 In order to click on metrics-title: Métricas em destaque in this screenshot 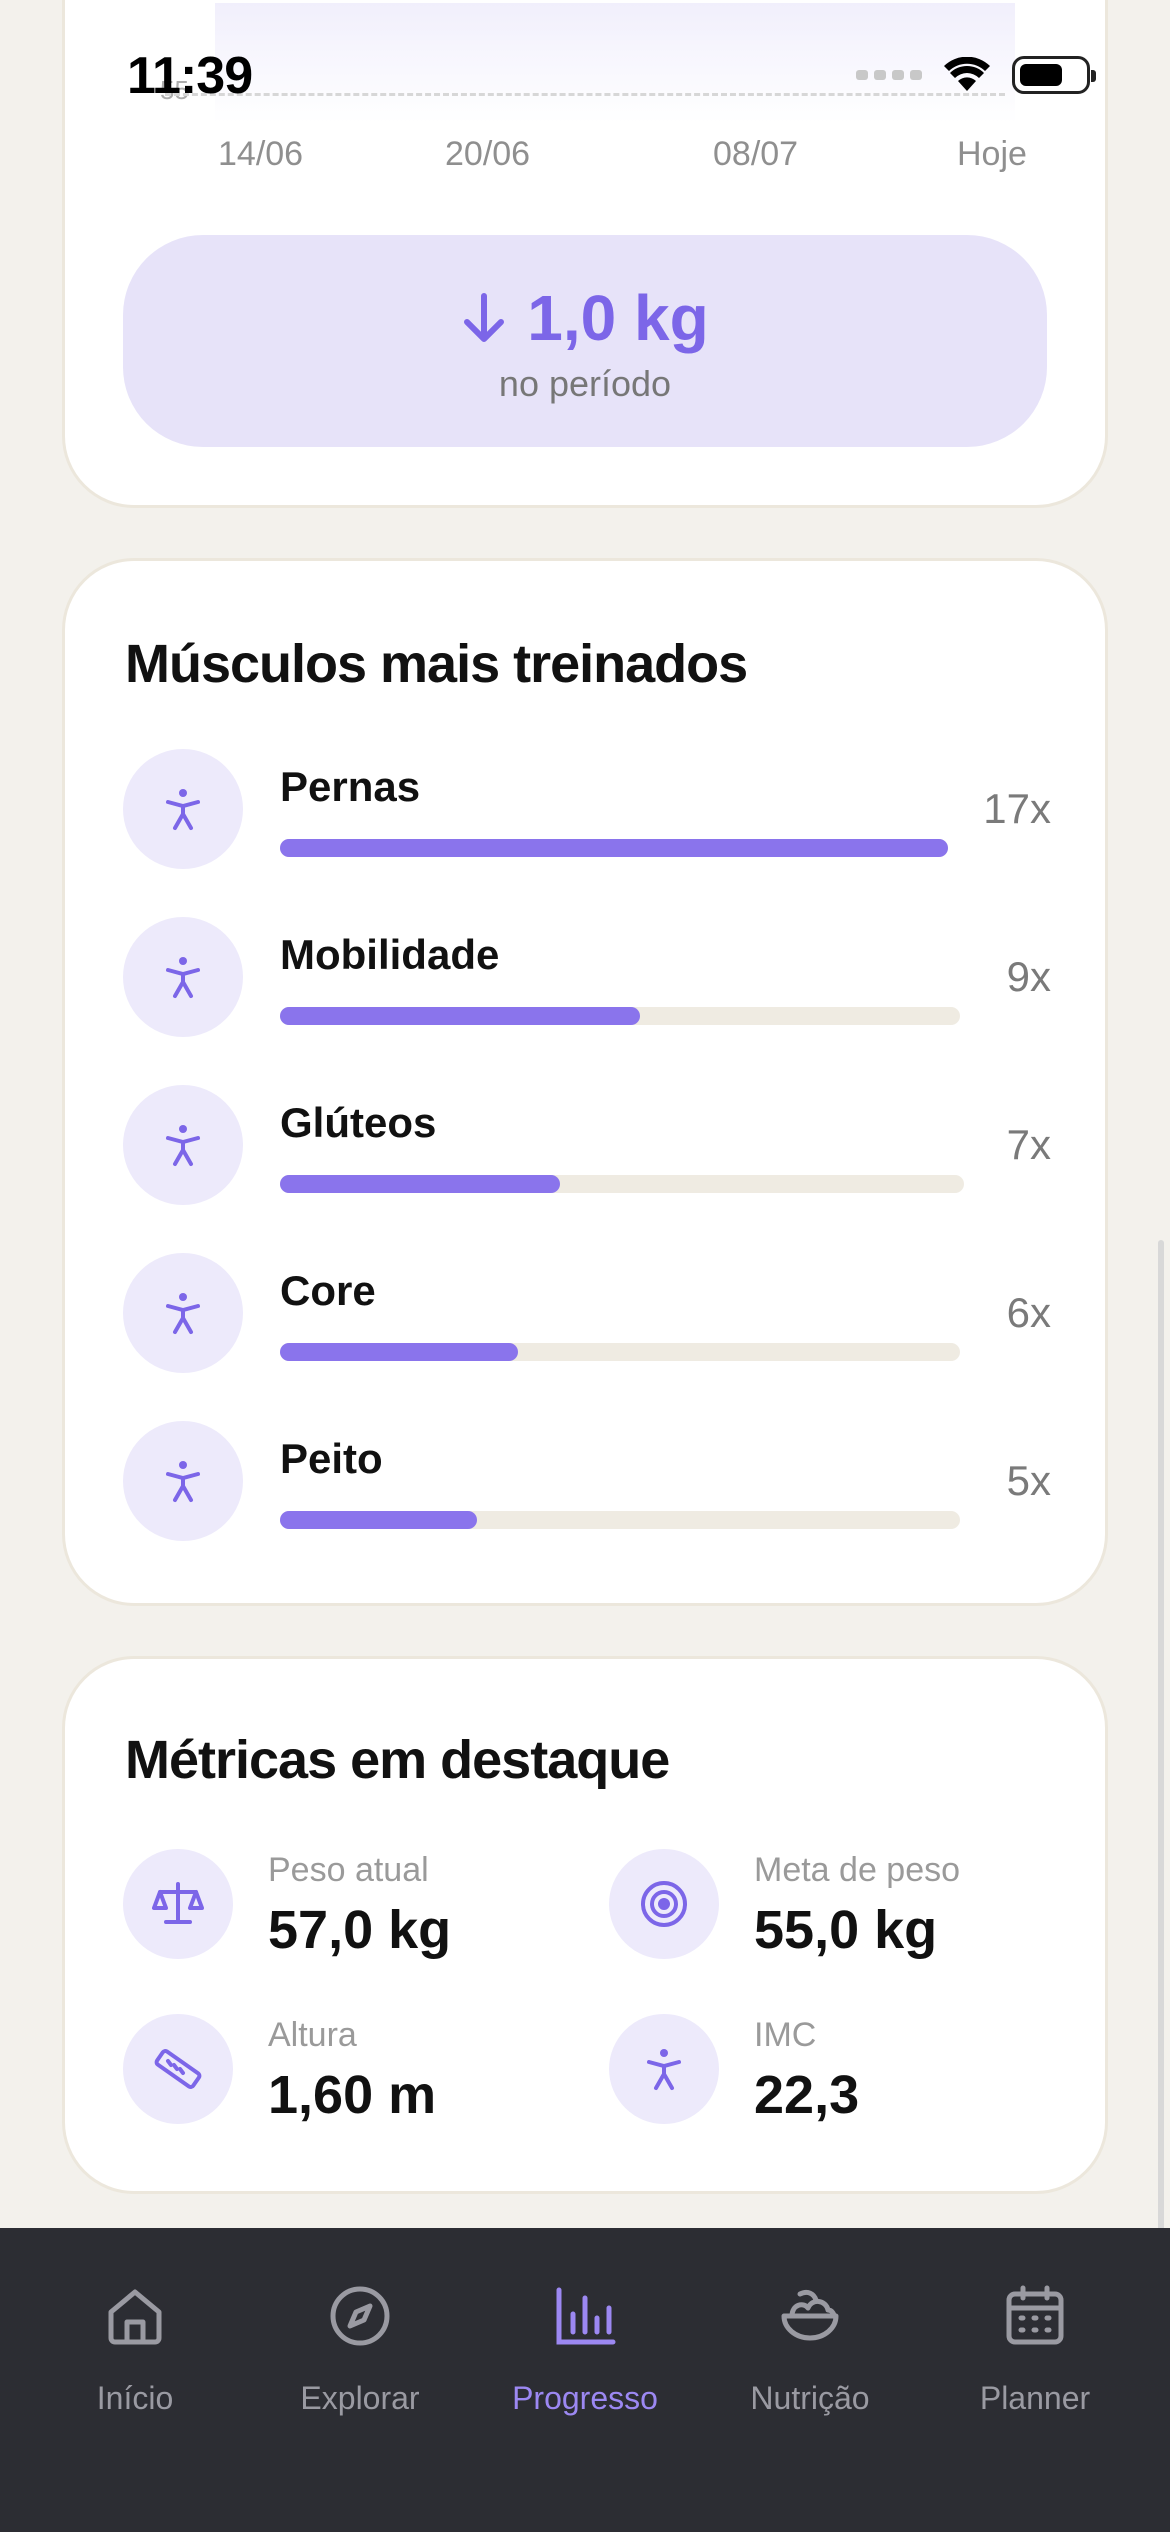, I will do `click(397, 1760)`.